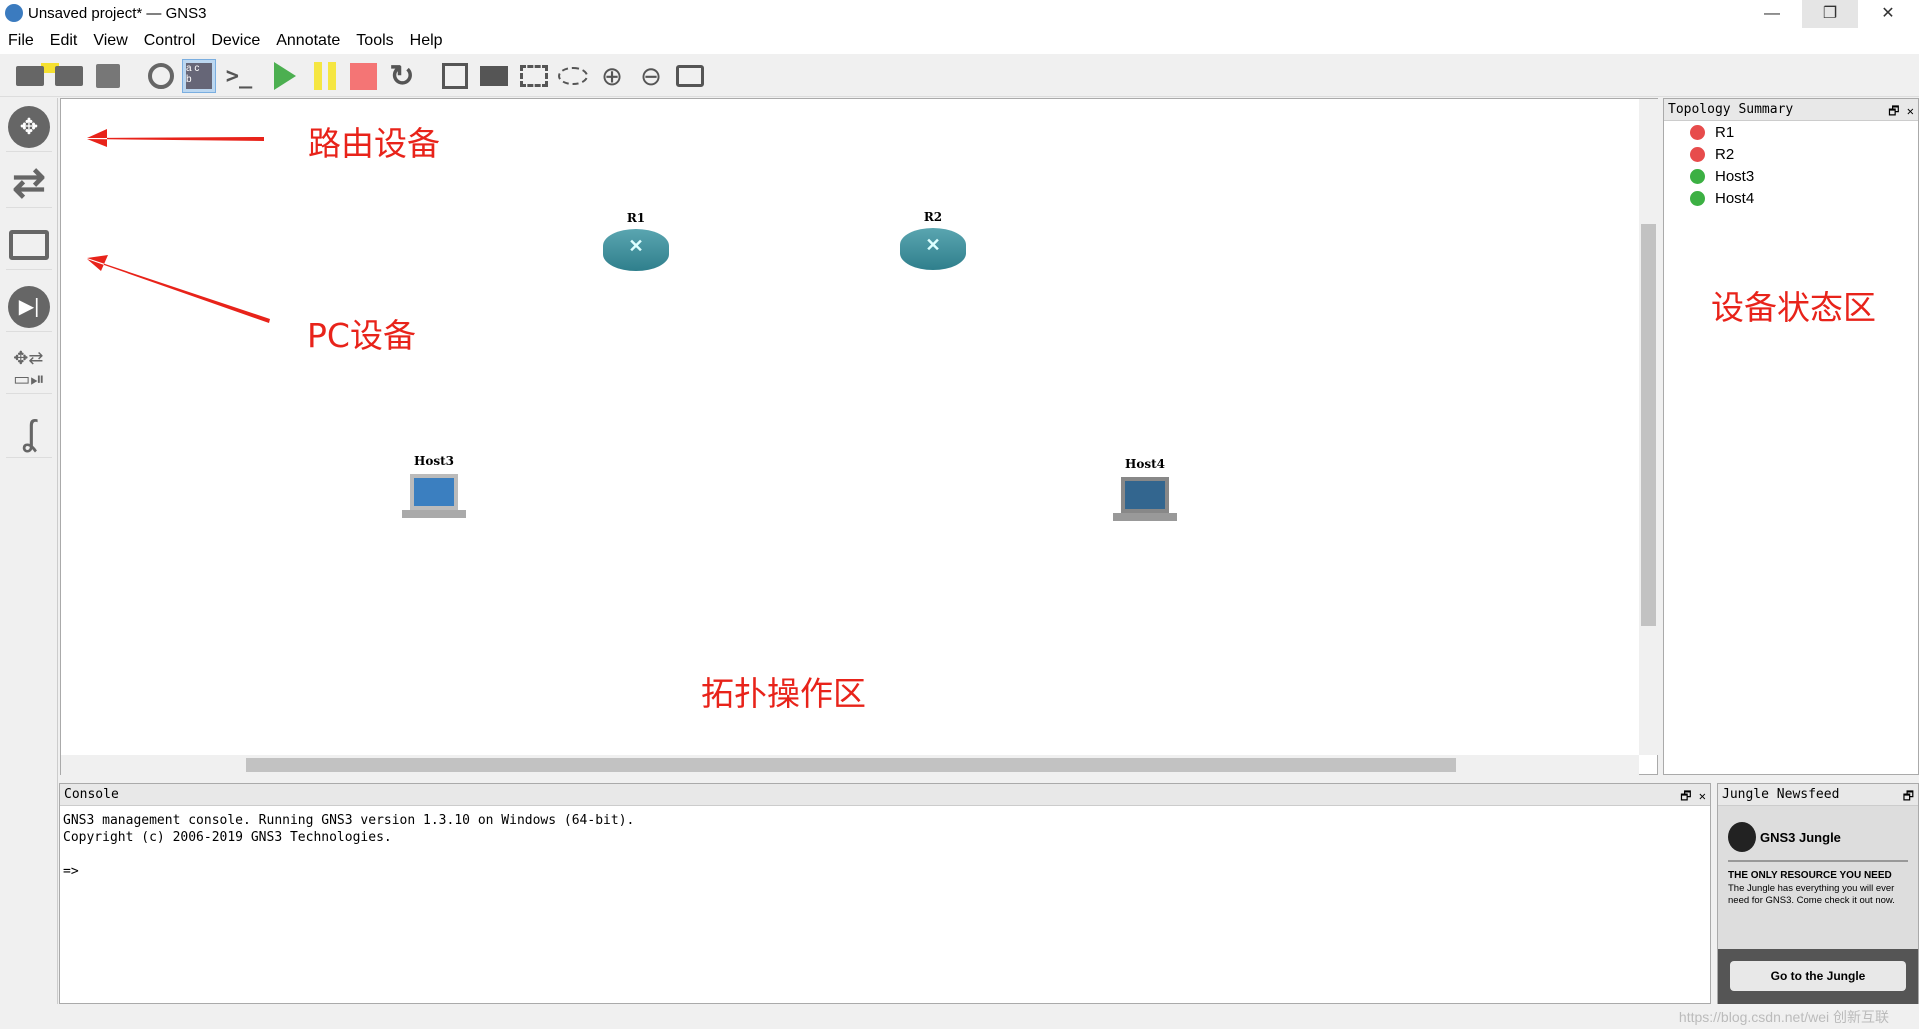  What do you see at coordinates (434, 461) in the screenshot?
I see `node-label: Host3` at bounding box center [434, 461].